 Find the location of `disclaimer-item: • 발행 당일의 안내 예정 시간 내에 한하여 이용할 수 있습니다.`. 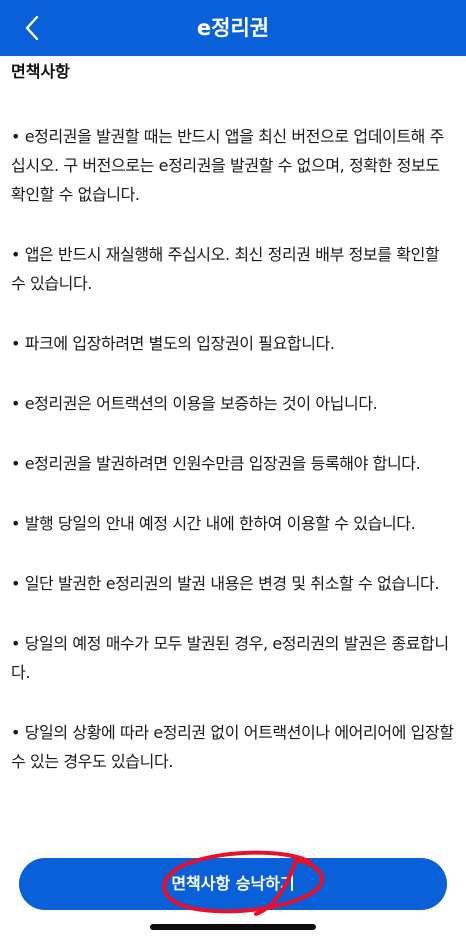

disclaimer-item: • 발행 당일의 안내 예정 시간 내에 한하여 이용할 수 있습니다. is located at coordinates (213, 523).